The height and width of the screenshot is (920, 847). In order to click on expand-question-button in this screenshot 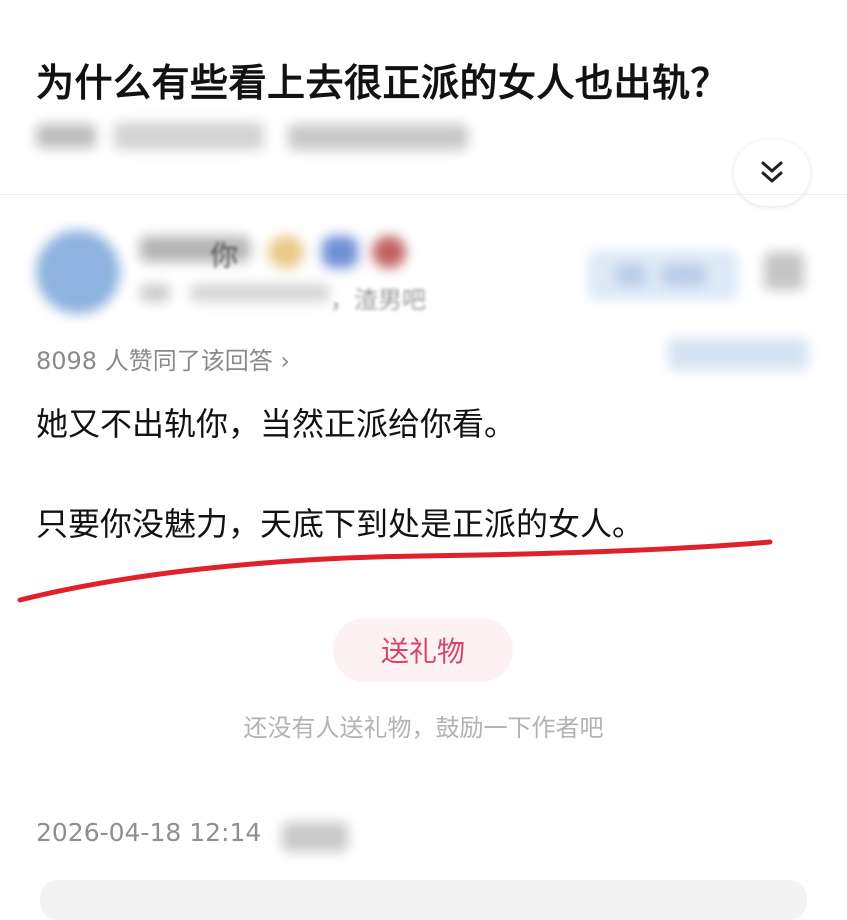, I will do `click(772, 173)`.